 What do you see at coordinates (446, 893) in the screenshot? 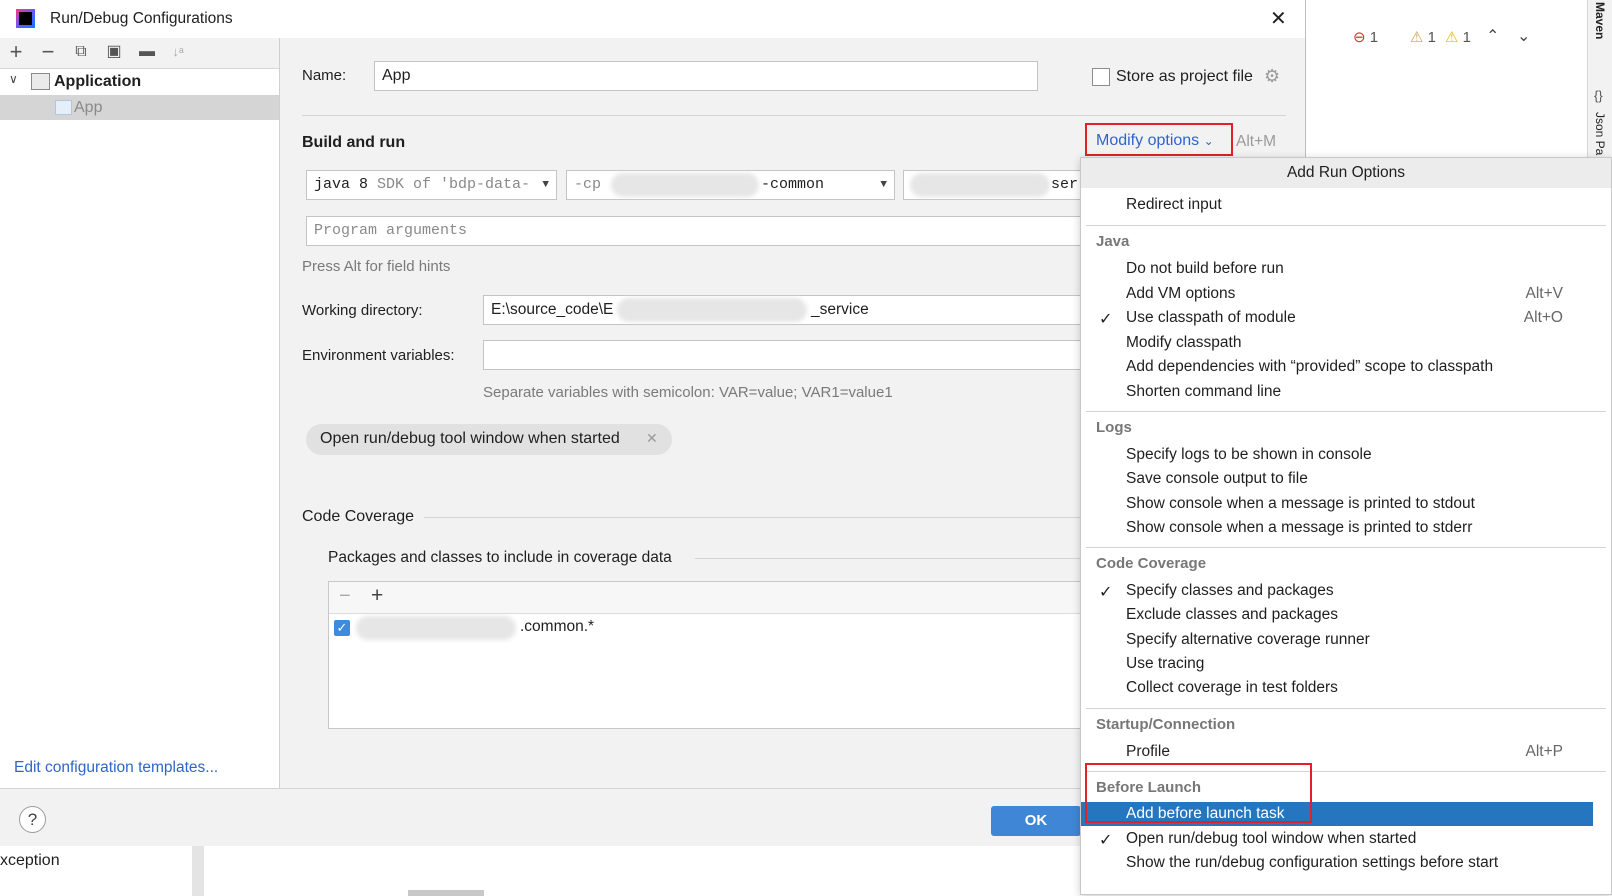
I see `horizontal-scrollbar` at bounding box center [446, 893].